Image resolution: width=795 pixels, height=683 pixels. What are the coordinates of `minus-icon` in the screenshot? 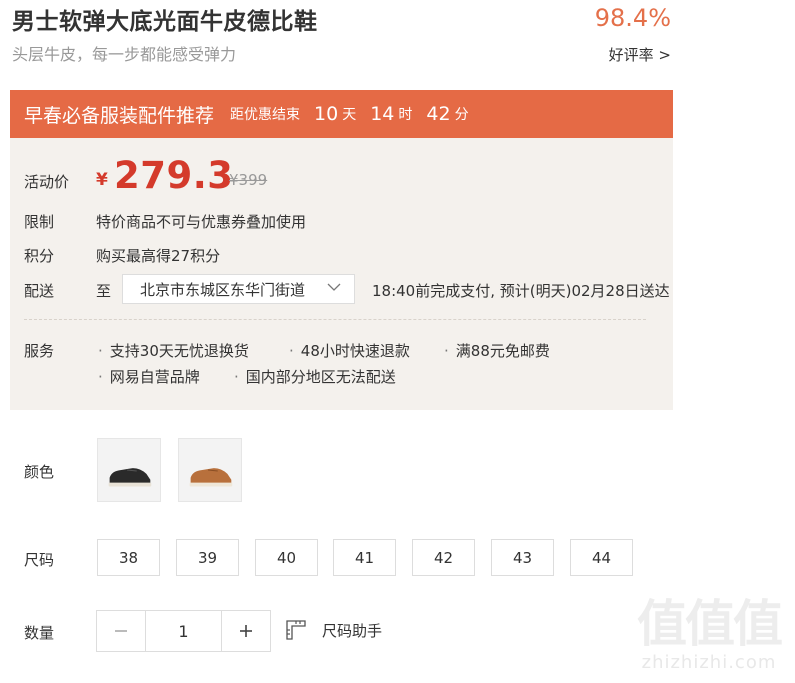 It's located at (121, 631).